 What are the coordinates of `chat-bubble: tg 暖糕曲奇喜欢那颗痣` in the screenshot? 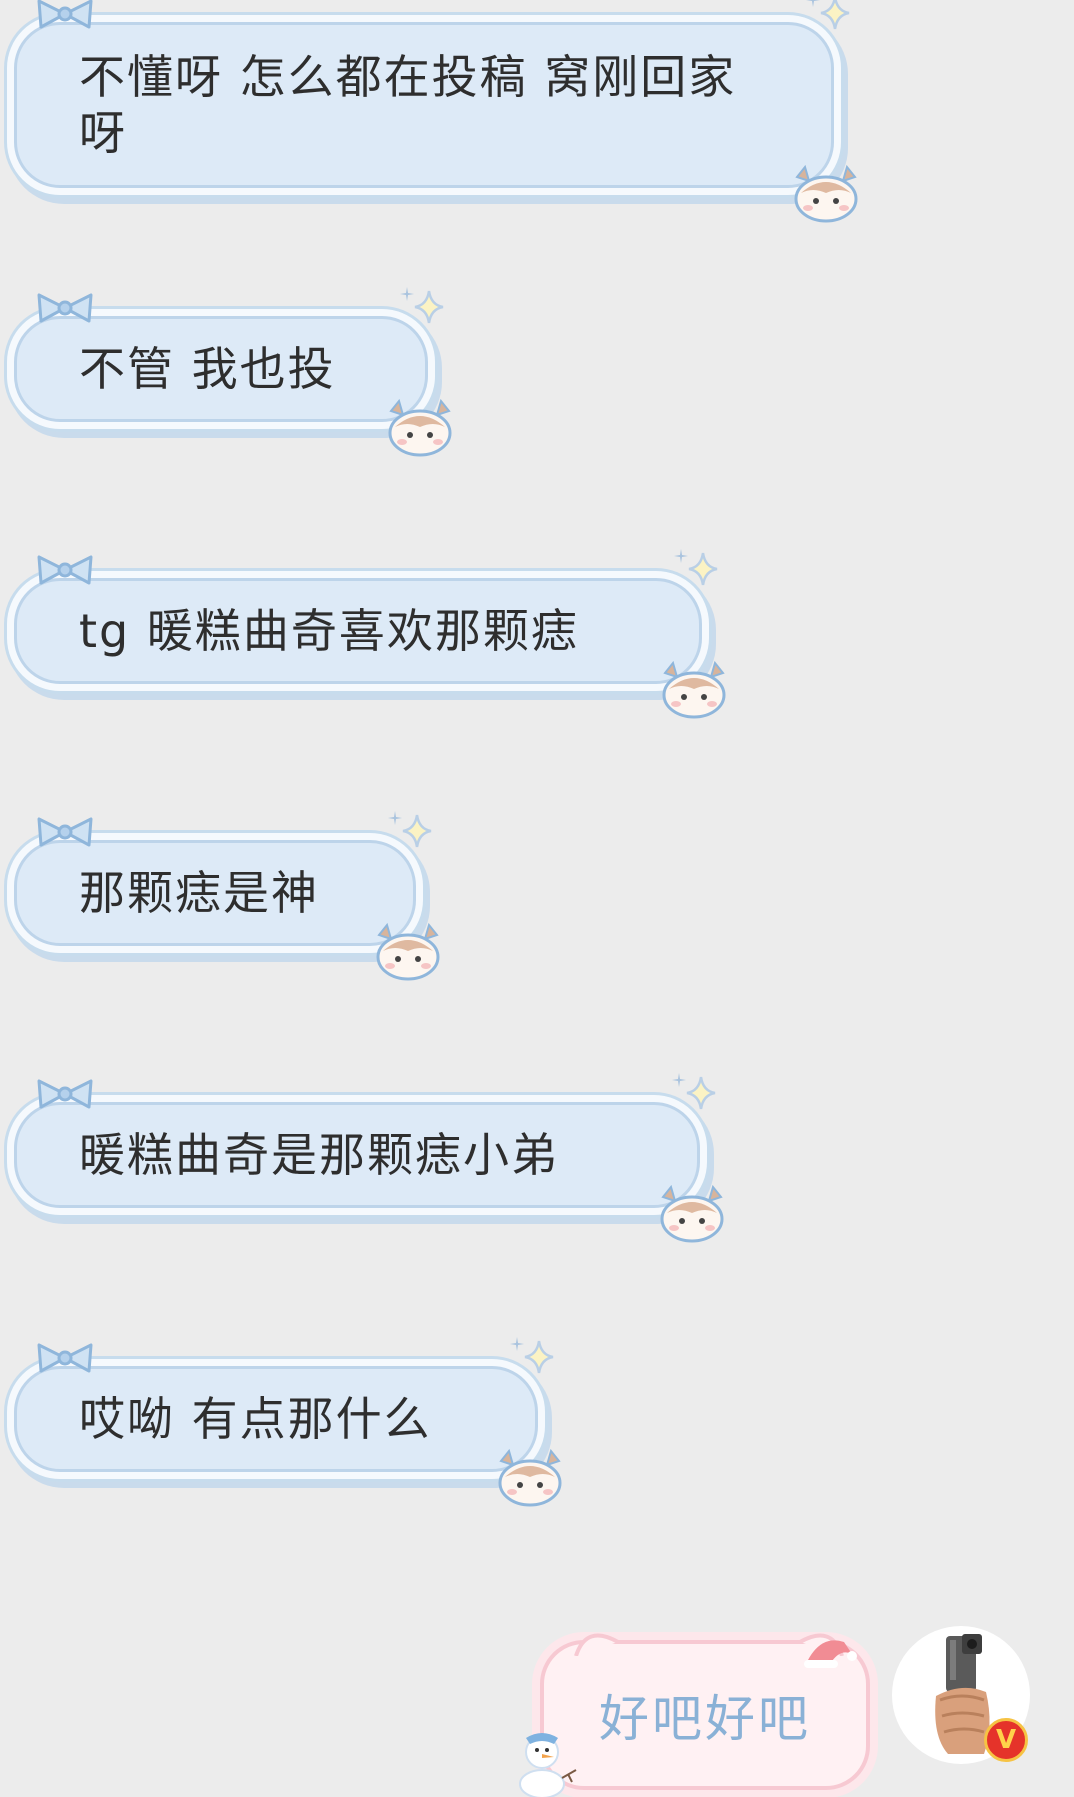 It's located at (370, 634).